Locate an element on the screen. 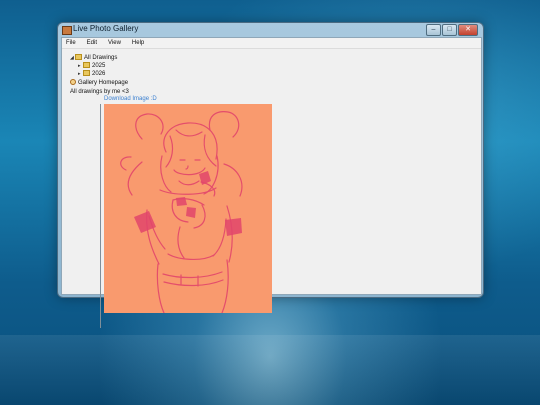 The width and height of the screenshot is (540, 405). menu-edit: Edit is located at coordinates (92, 43).